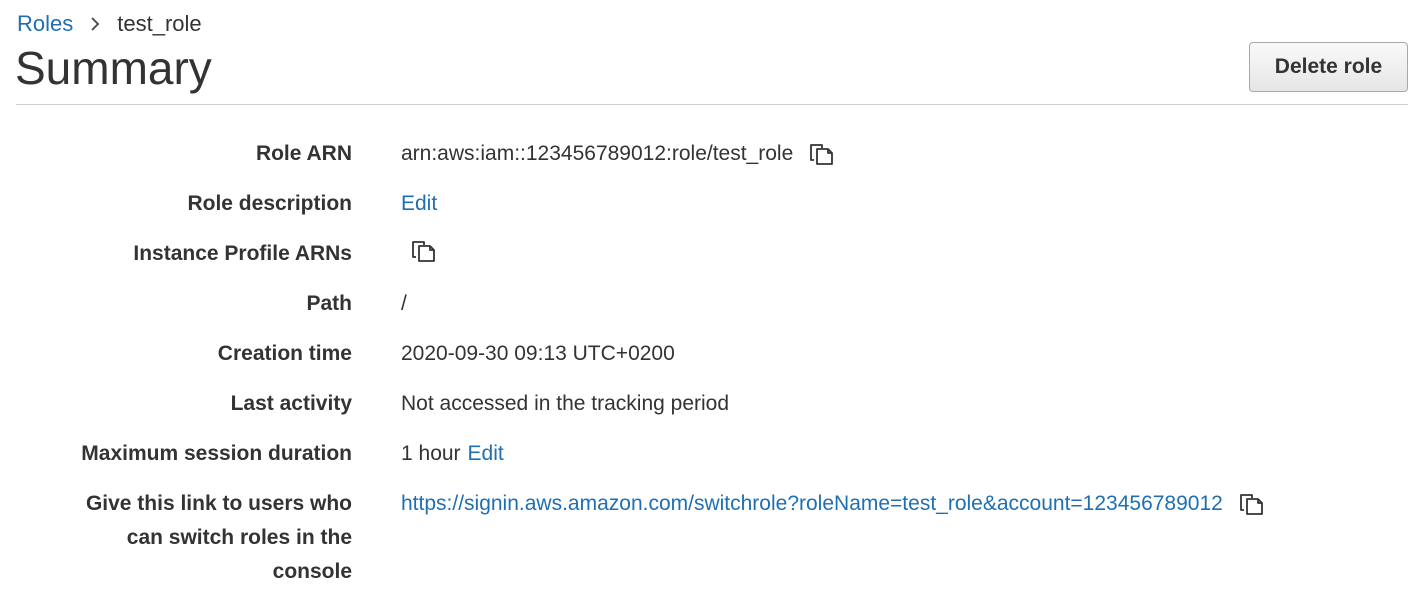 This screenshot has width=1416, height=600. What do you see at coordinates (1328, 67) in the screenshot?
I see `delete-role-button: Delete role` at bounding box center [1328, 67].